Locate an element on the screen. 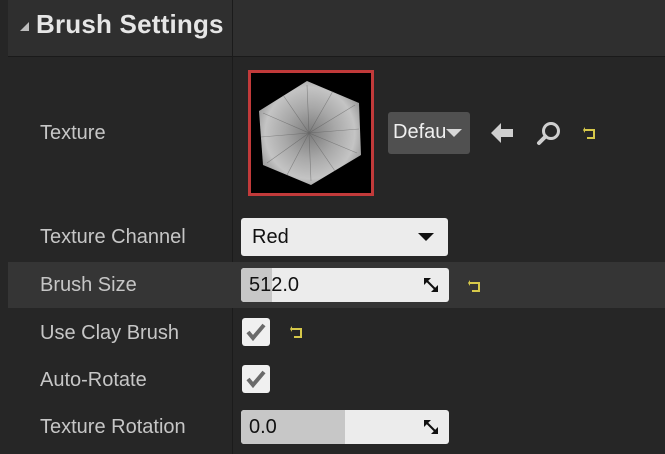  use-clay-brush-checkbox is located at coordinates (256, 332).